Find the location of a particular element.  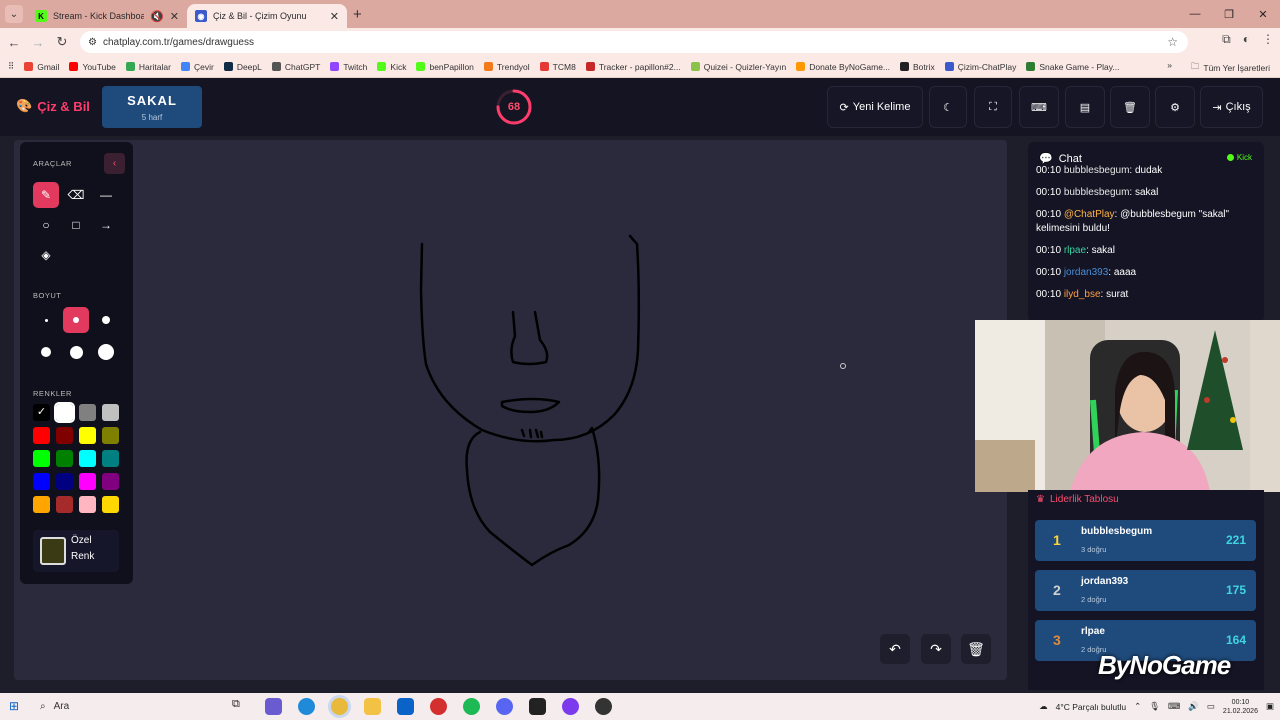

arrow-tool: → is located at coordinates (106, 225).